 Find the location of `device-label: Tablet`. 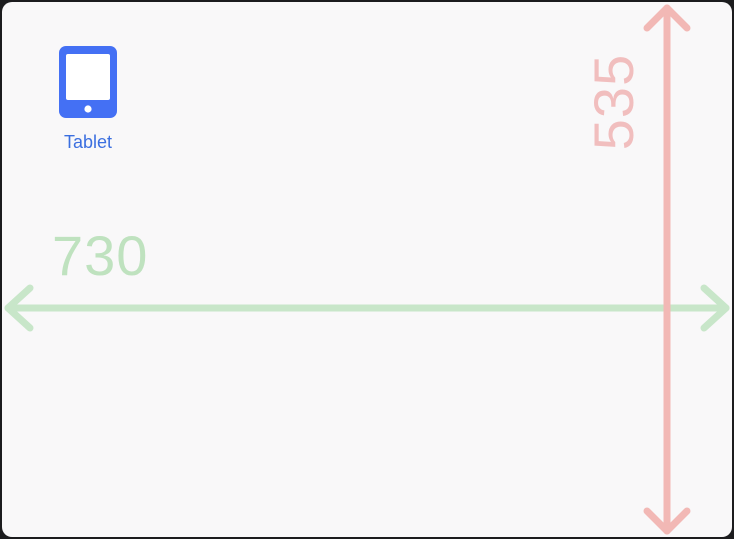

device-label: Tablet is located at coordinates (88, 142).